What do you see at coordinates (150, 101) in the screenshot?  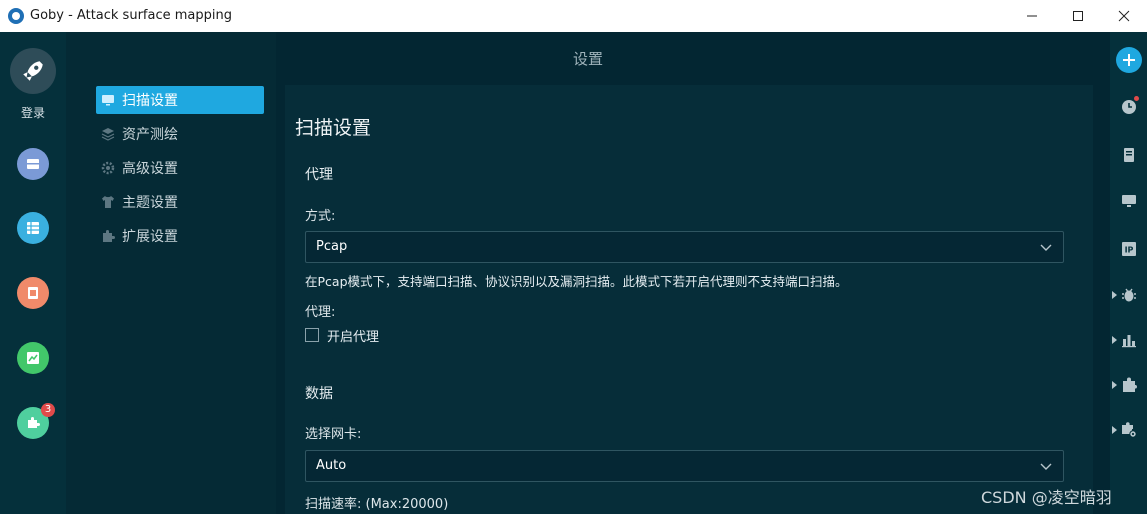 I see `nav-label: 扫描设置` at bounding box center [150, 101].